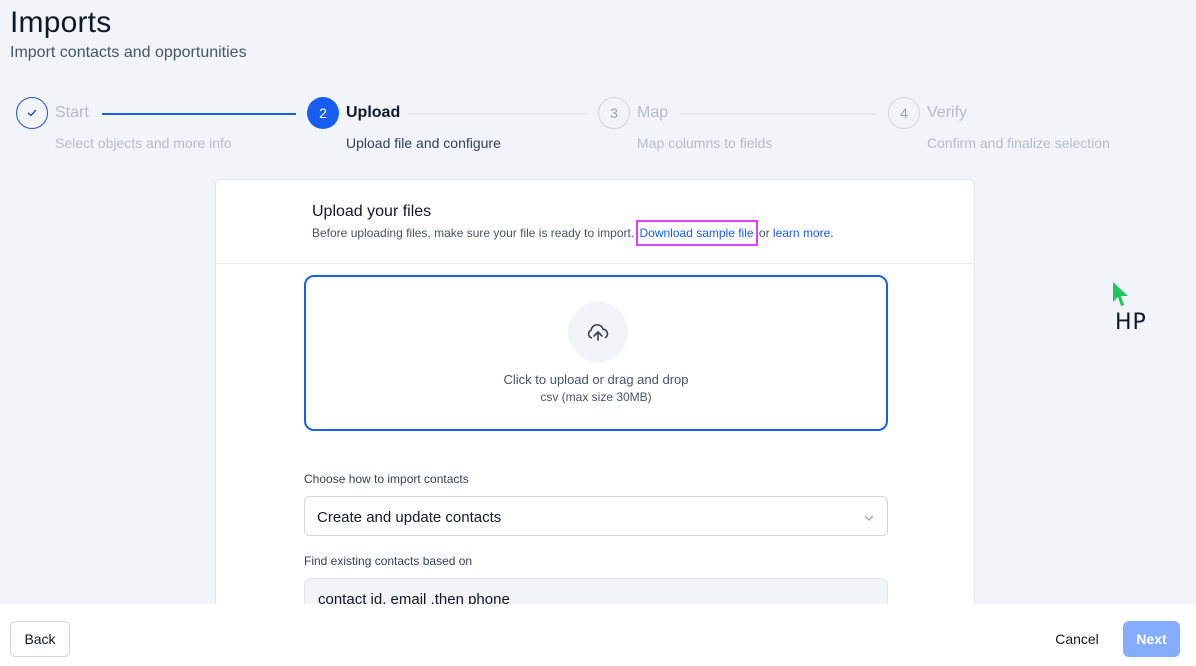  I want to click on cancel-button: Cancel, so click(1077, 639).